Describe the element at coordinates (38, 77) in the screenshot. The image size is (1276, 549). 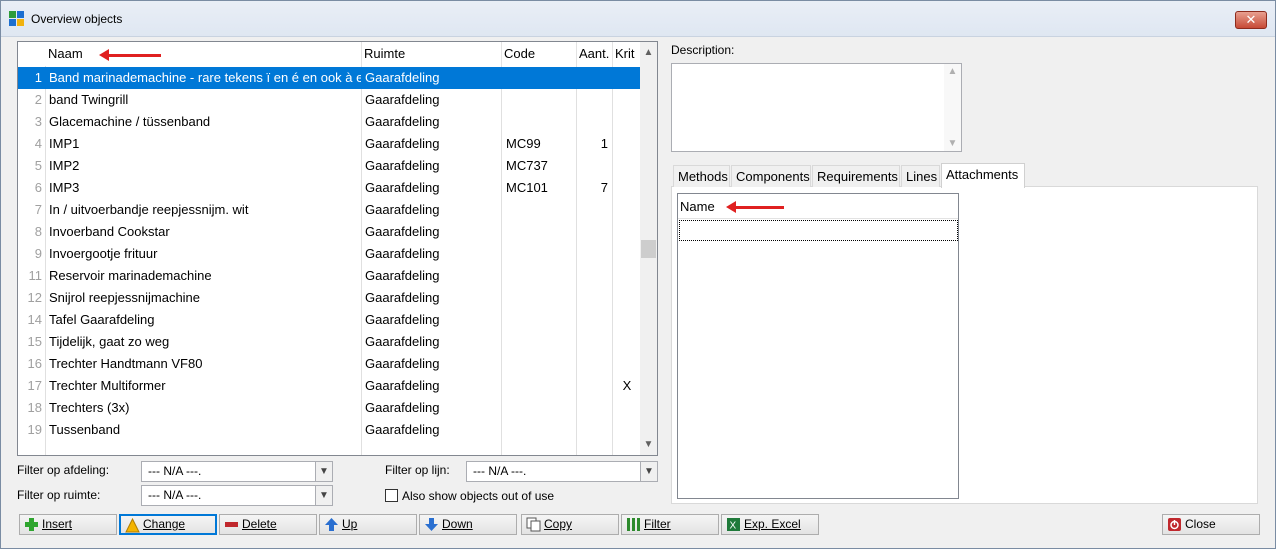
I see `row-number: 1` at that location.